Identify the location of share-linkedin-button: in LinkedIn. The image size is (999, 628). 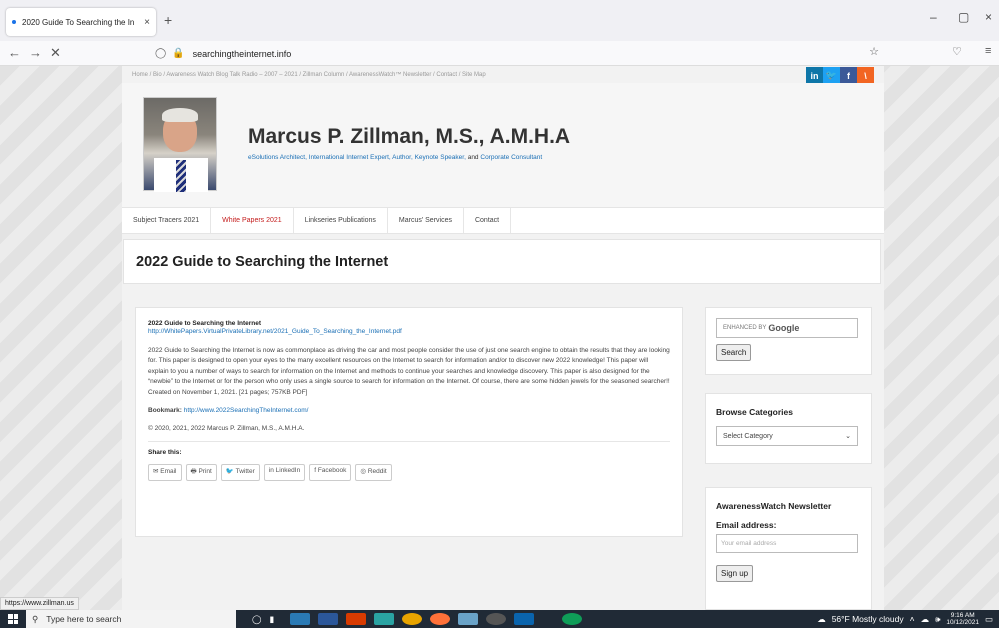
(284, 473).